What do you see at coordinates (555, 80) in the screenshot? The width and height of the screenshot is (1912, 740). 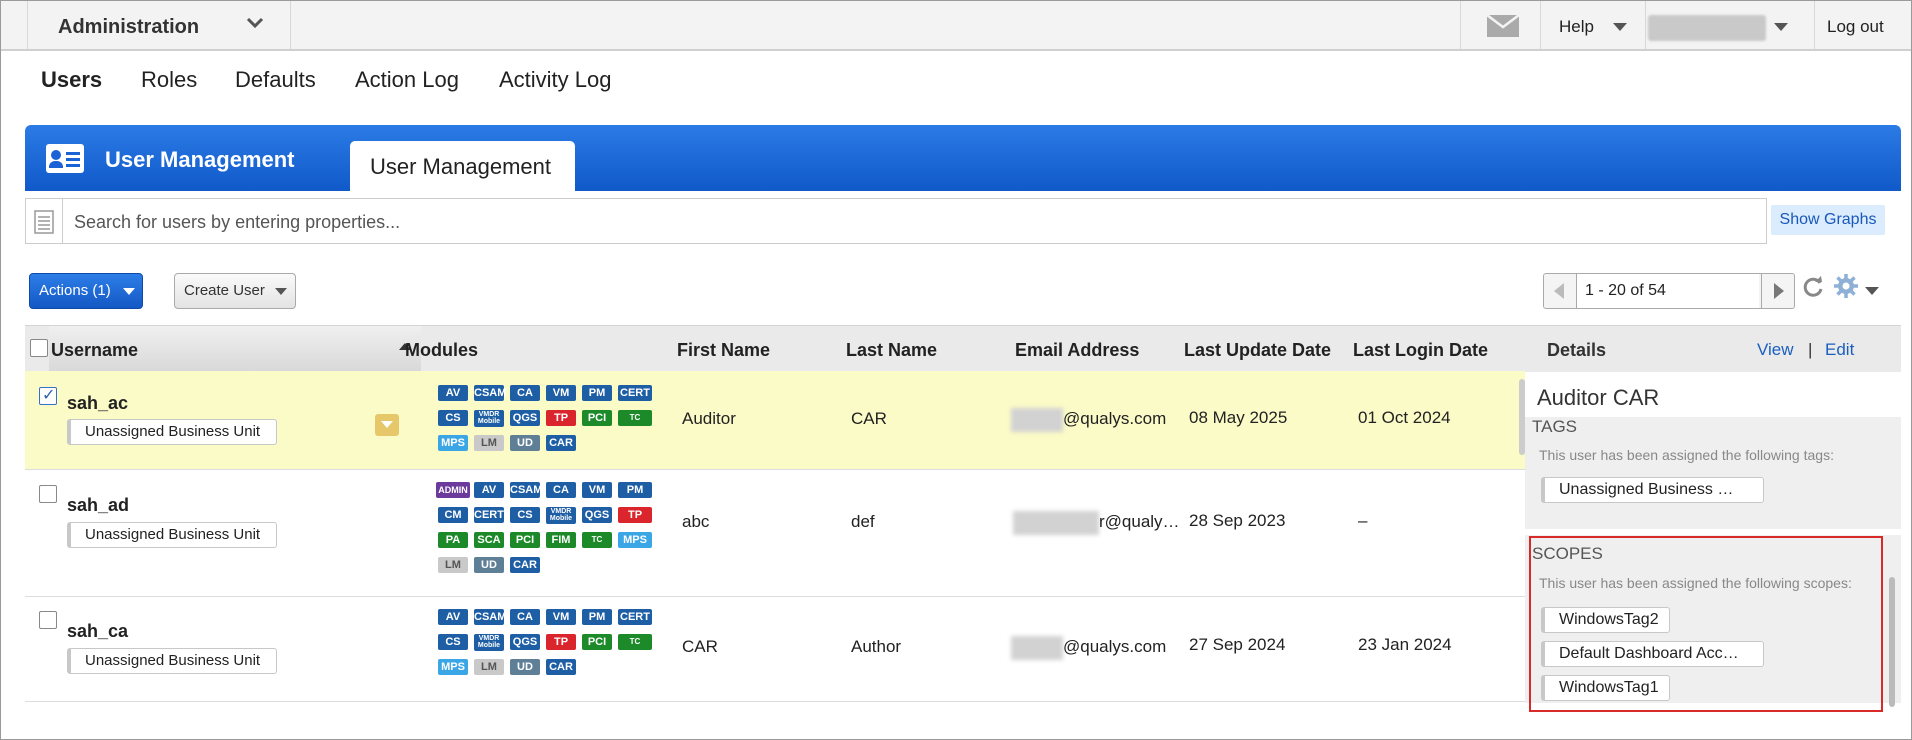 I see `tab-activity-log: Activity Log` at bounding box center [555, 80].